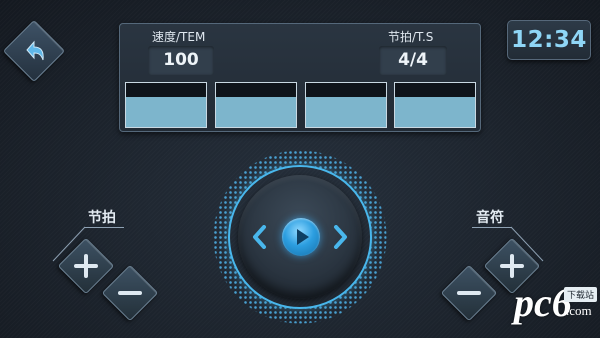 This screenshot has height=338, width=600. Describe the element at coordinates (34, 51) in the screenshot. I see `back-arrow-icon` at that location.